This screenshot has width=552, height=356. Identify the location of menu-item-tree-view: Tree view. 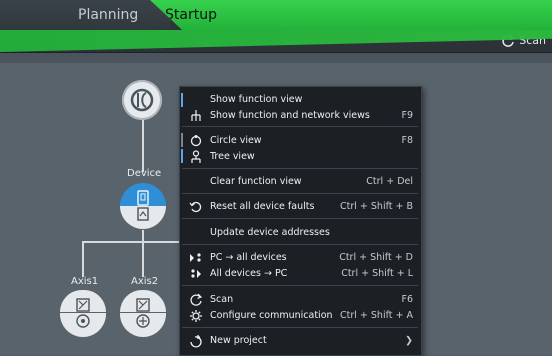
(300, 157).